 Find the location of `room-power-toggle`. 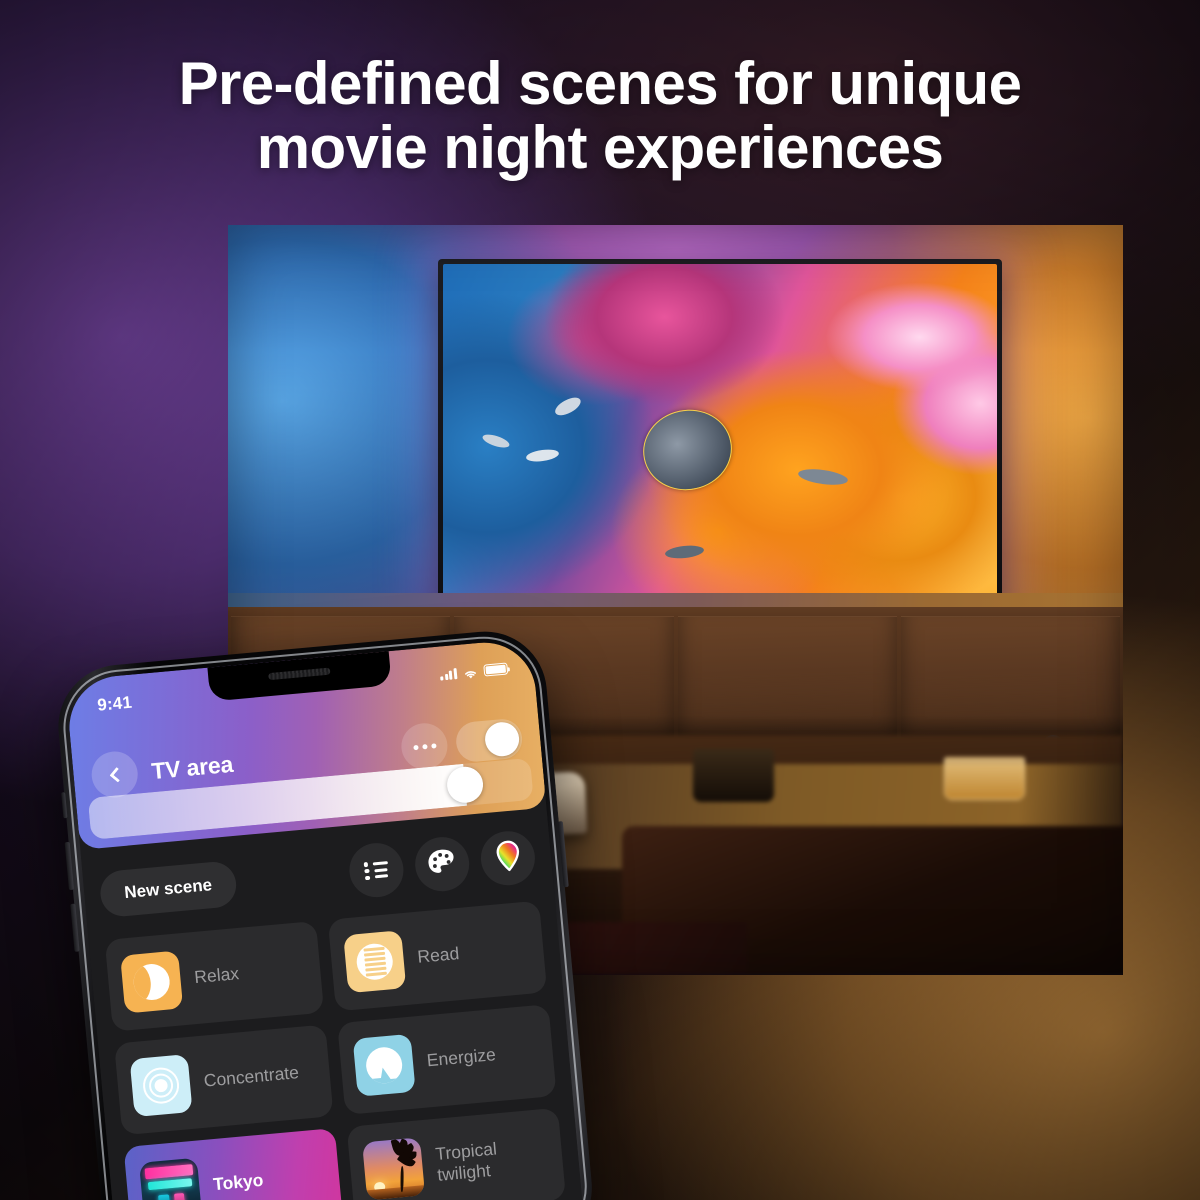

room-power-toggle is located at coordinates (489, 740).